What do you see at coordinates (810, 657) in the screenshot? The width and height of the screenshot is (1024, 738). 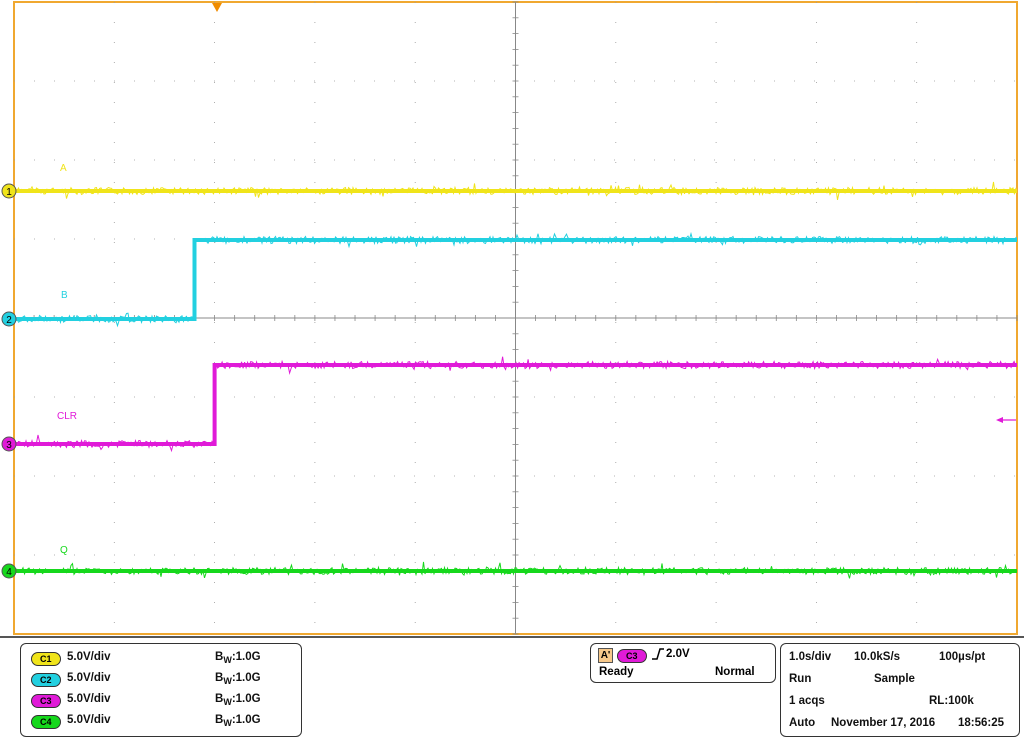 I see `timebase: 1.0s/div` at bounding box center [810, 657].